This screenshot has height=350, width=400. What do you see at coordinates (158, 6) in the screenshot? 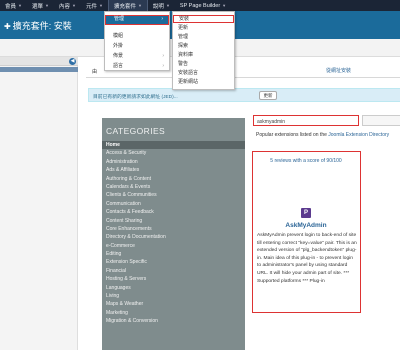
I see `nav-help-label: 說明` at bounding box center [158, 6].